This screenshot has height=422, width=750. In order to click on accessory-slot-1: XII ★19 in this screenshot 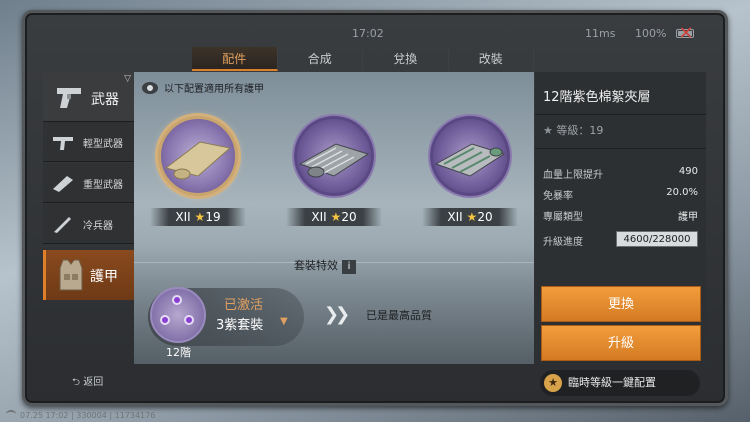, I will do `click(198, 172)`.